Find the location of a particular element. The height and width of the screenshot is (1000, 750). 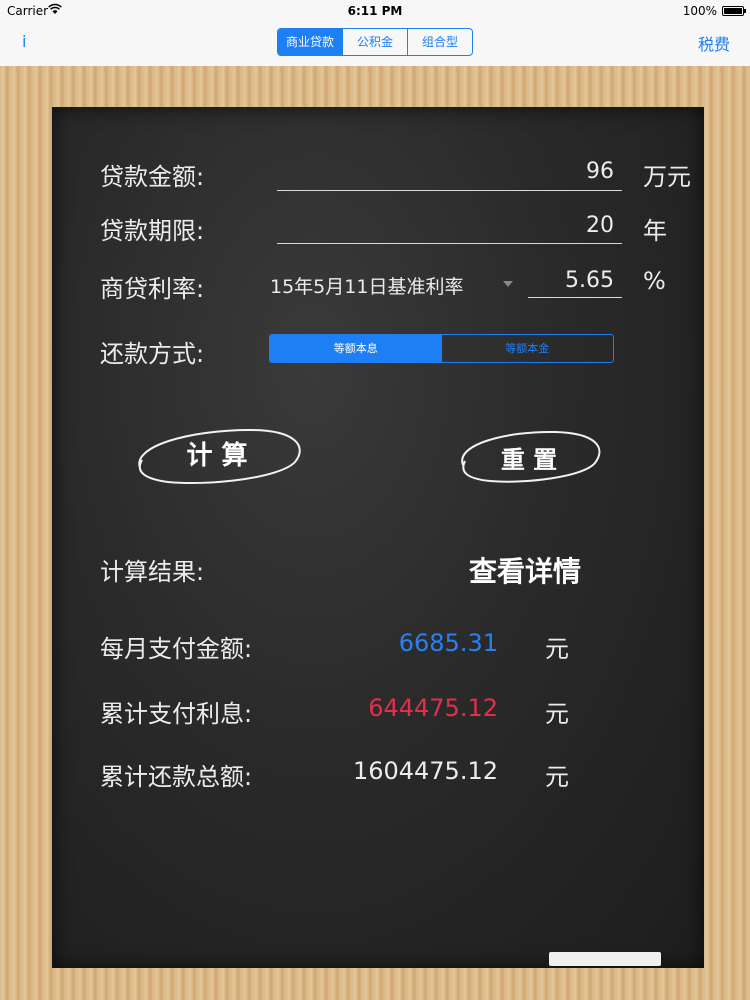

battery-icon is located at coordinates (734, 11).